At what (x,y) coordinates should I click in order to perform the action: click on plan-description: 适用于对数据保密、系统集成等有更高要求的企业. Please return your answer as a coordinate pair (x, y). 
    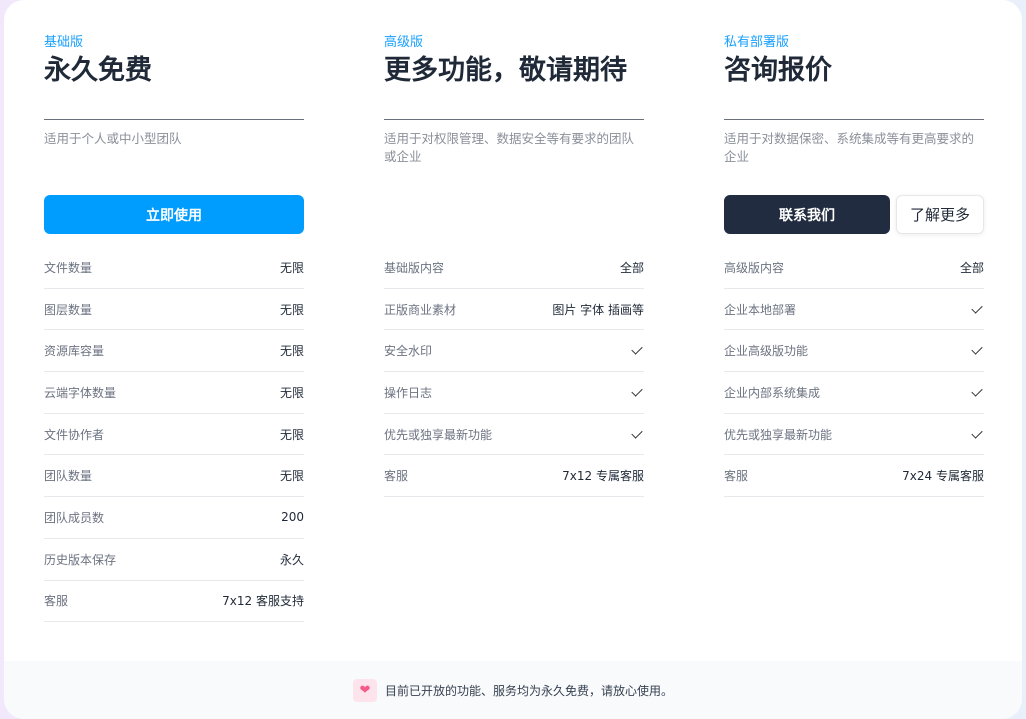
    Looking at the image, I should click on (849, 147).